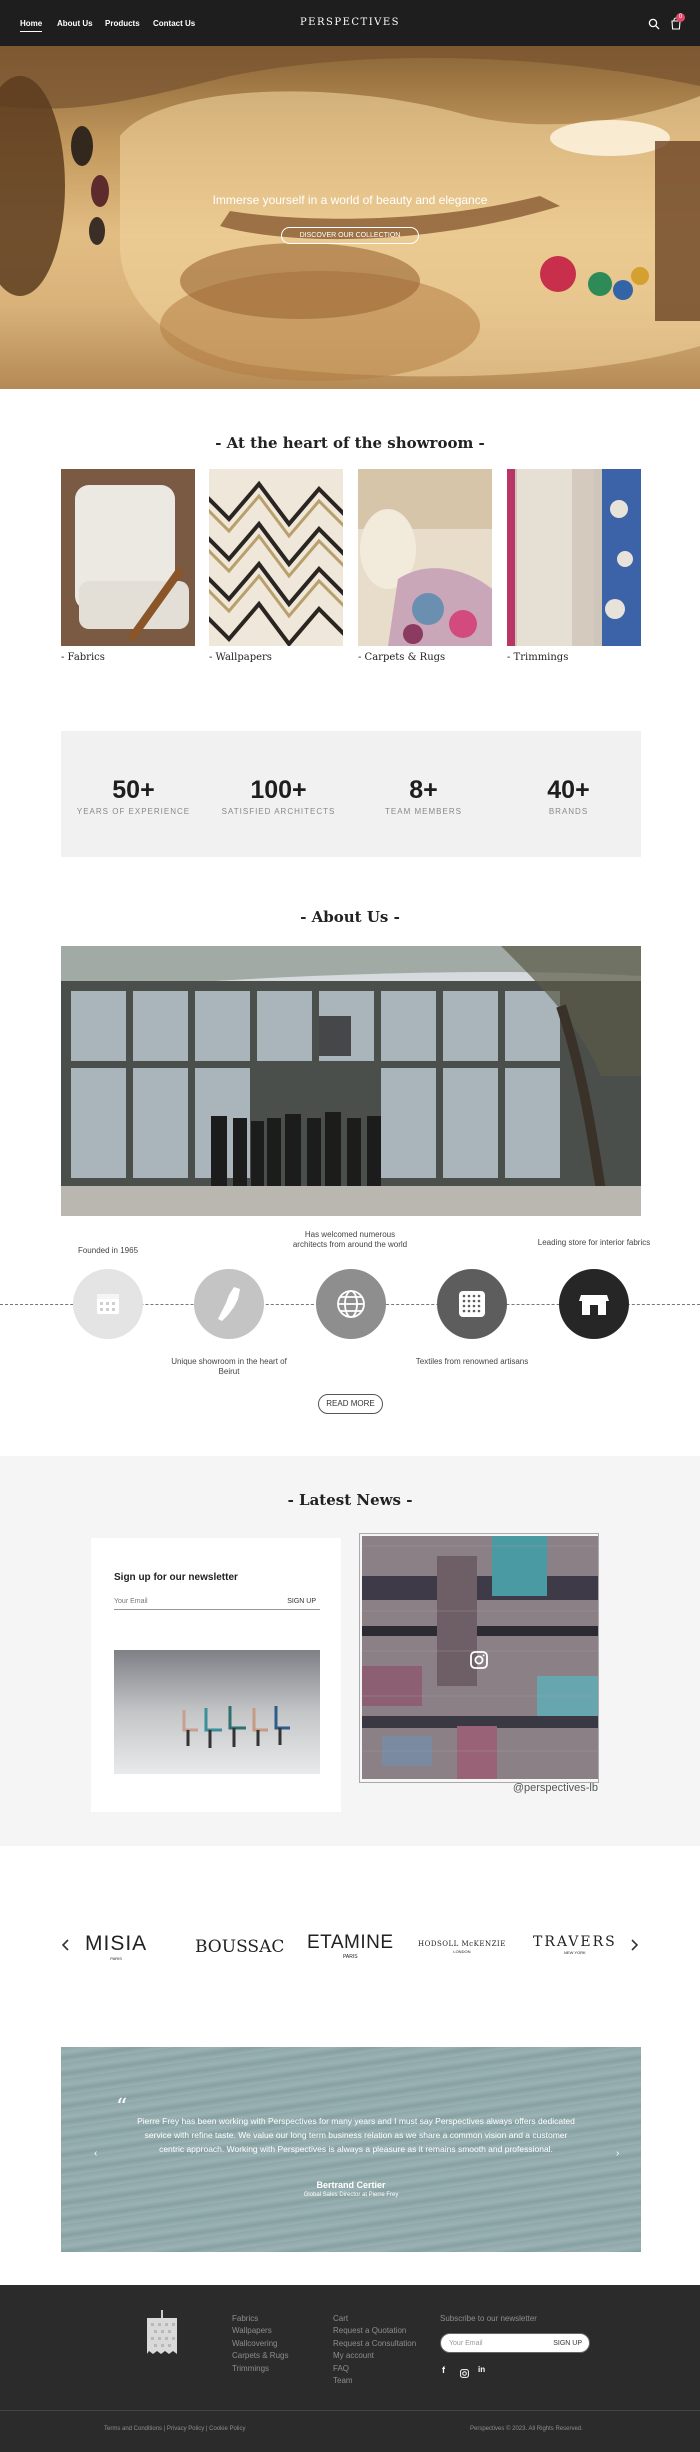 The width and height of the screenshot is (700, 2452). What do you see at coordinates (350, 443) in the screenshot?
I see `showroom-section-title: - At the heart of the showroom -` at bounding box center [350, 443].